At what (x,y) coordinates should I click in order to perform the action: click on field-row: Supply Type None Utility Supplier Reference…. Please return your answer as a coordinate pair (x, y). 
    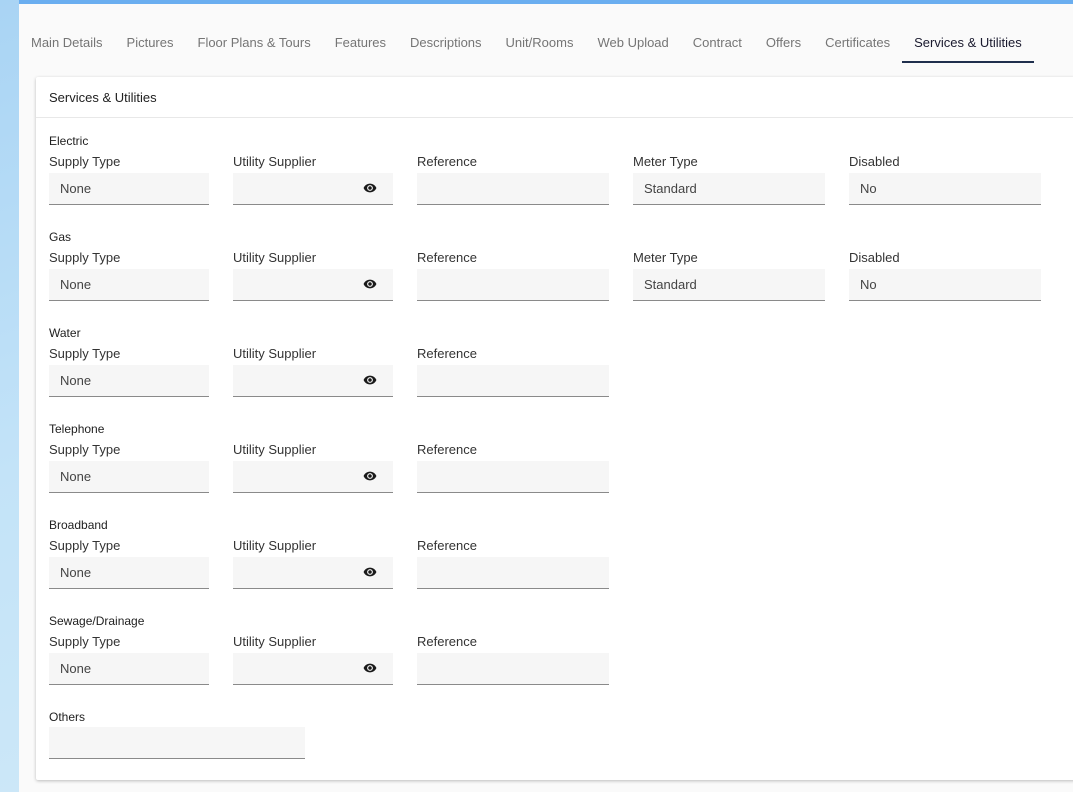
    Looking at the image, I should click on (545, 184).